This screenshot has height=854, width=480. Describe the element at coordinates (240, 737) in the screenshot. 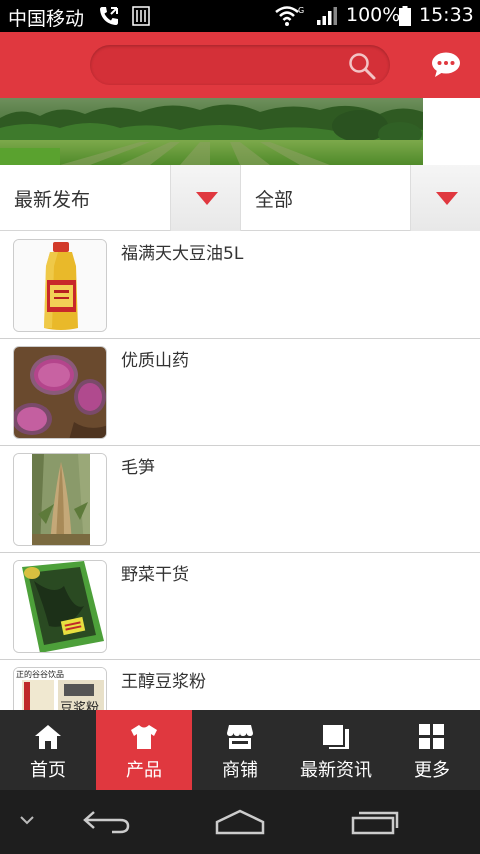

I see `shop-icon` at that location.